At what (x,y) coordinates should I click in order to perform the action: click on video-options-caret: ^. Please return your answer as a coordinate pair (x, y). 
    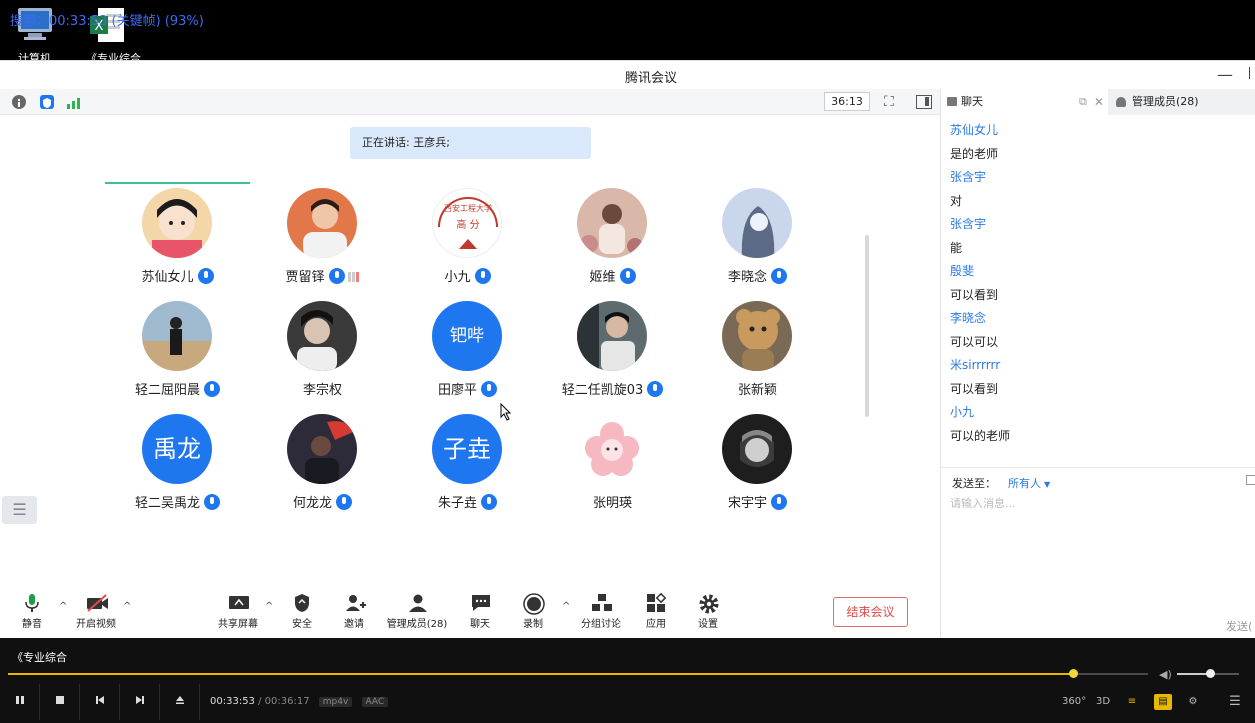
    Looking at the image, I should click on (127, 606).